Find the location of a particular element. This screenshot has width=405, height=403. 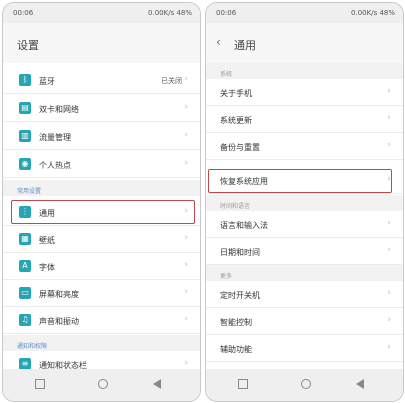

settings-item-label: 系统更新 is located at coordinates (236, 120).